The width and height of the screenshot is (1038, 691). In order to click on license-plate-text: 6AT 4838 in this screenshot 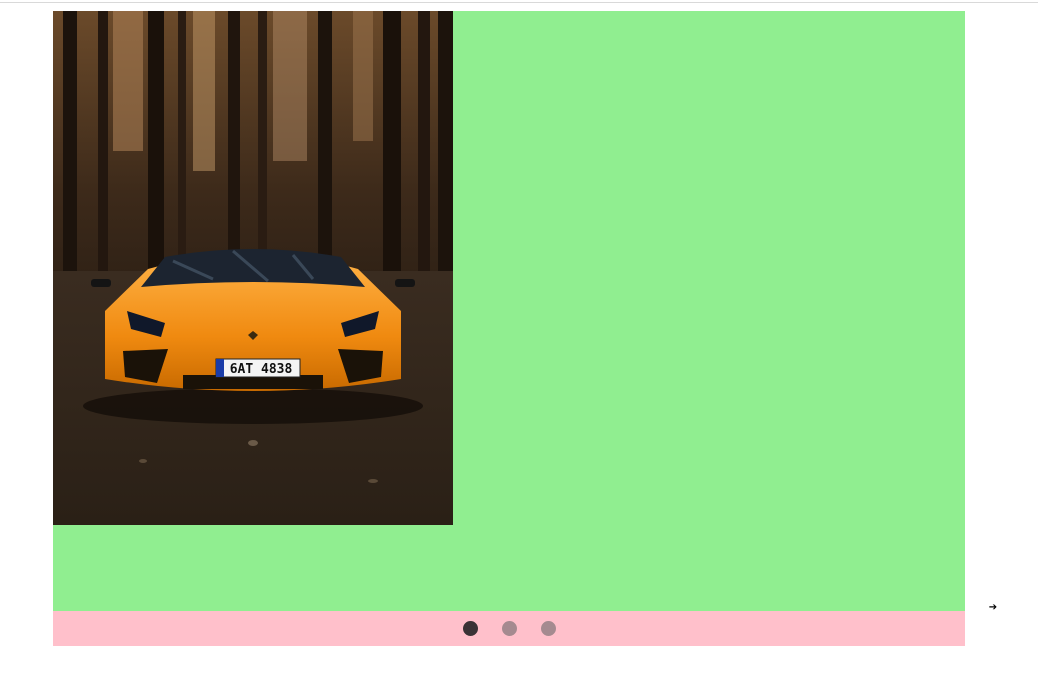, I will do `click(261, 369)`.